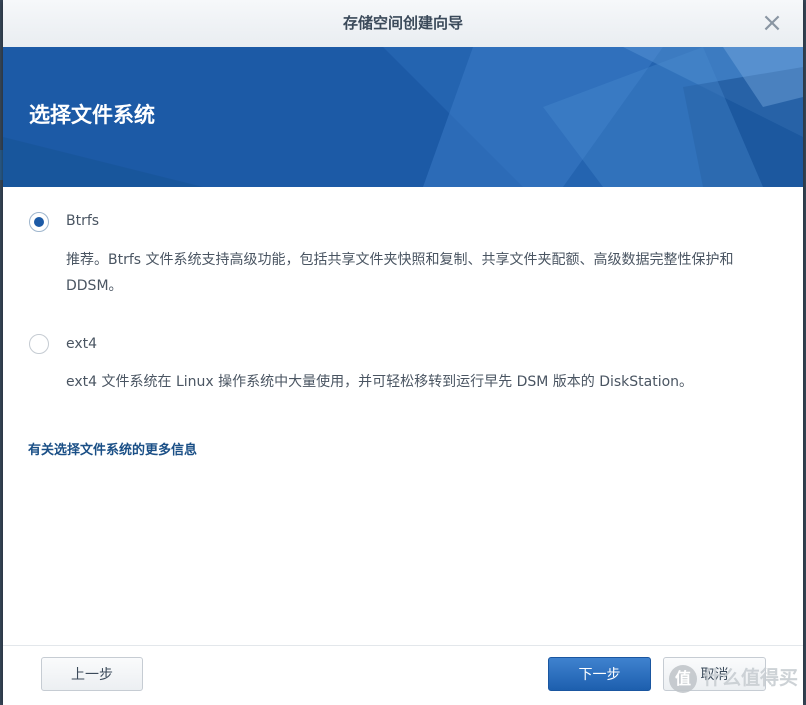 This screenshot has height=705, width=806. Describe the element at coordinates (92, 674) in the screenshot. I see `previous-button: 上一步` at that location.